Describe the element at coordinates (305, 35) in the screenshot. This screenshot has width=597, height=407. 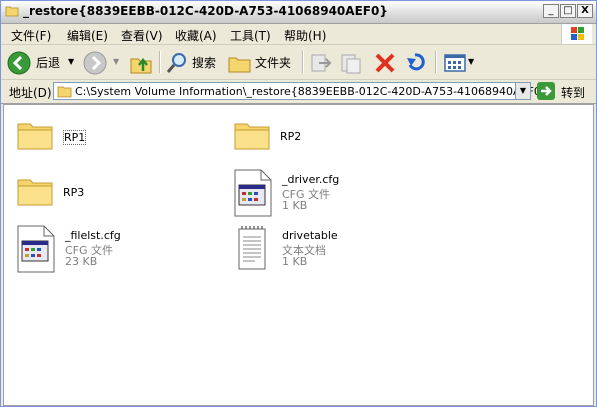
I see `menu-help: 帮助(H)` at that location.